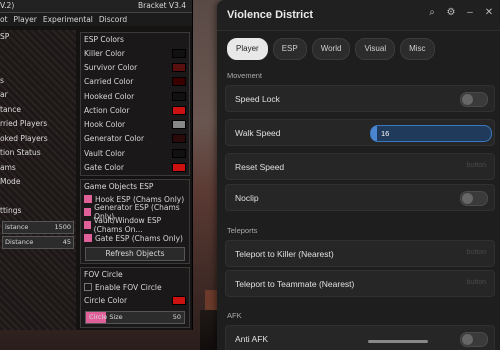 This screenshot has height=350, width=500. Describe the element at coordinates (17, 227) in the screenshot. I see `slider-label: istance` at that location.